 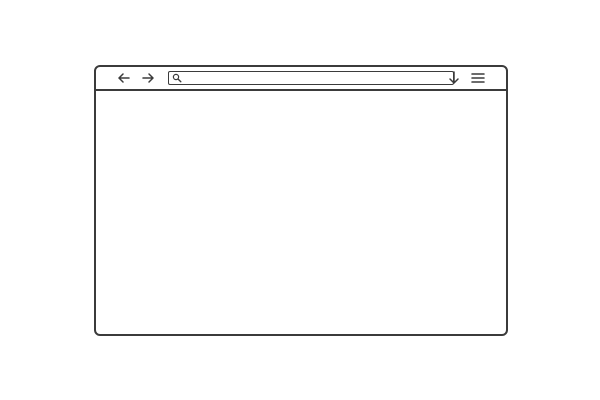 I want to click on arrow-right-icon, so click(x=148, y=78).